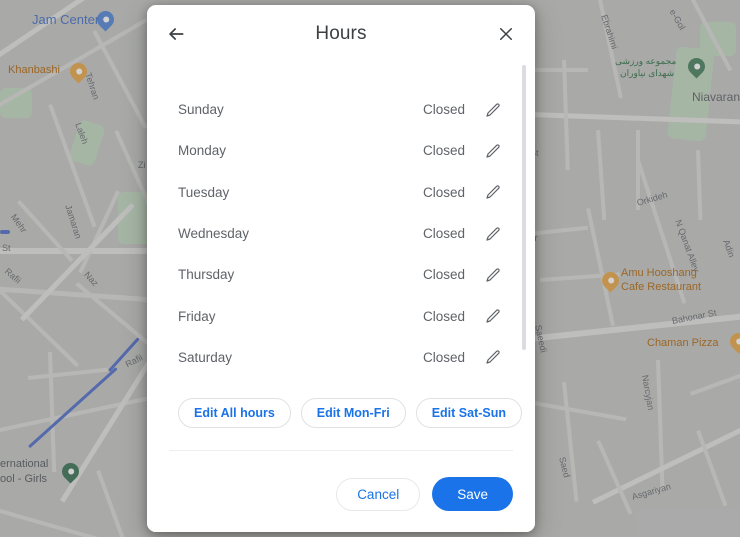  Describe the element at coordinates (378, 494) in the screenshot. I see `cancel-button: Cancel` at that location.